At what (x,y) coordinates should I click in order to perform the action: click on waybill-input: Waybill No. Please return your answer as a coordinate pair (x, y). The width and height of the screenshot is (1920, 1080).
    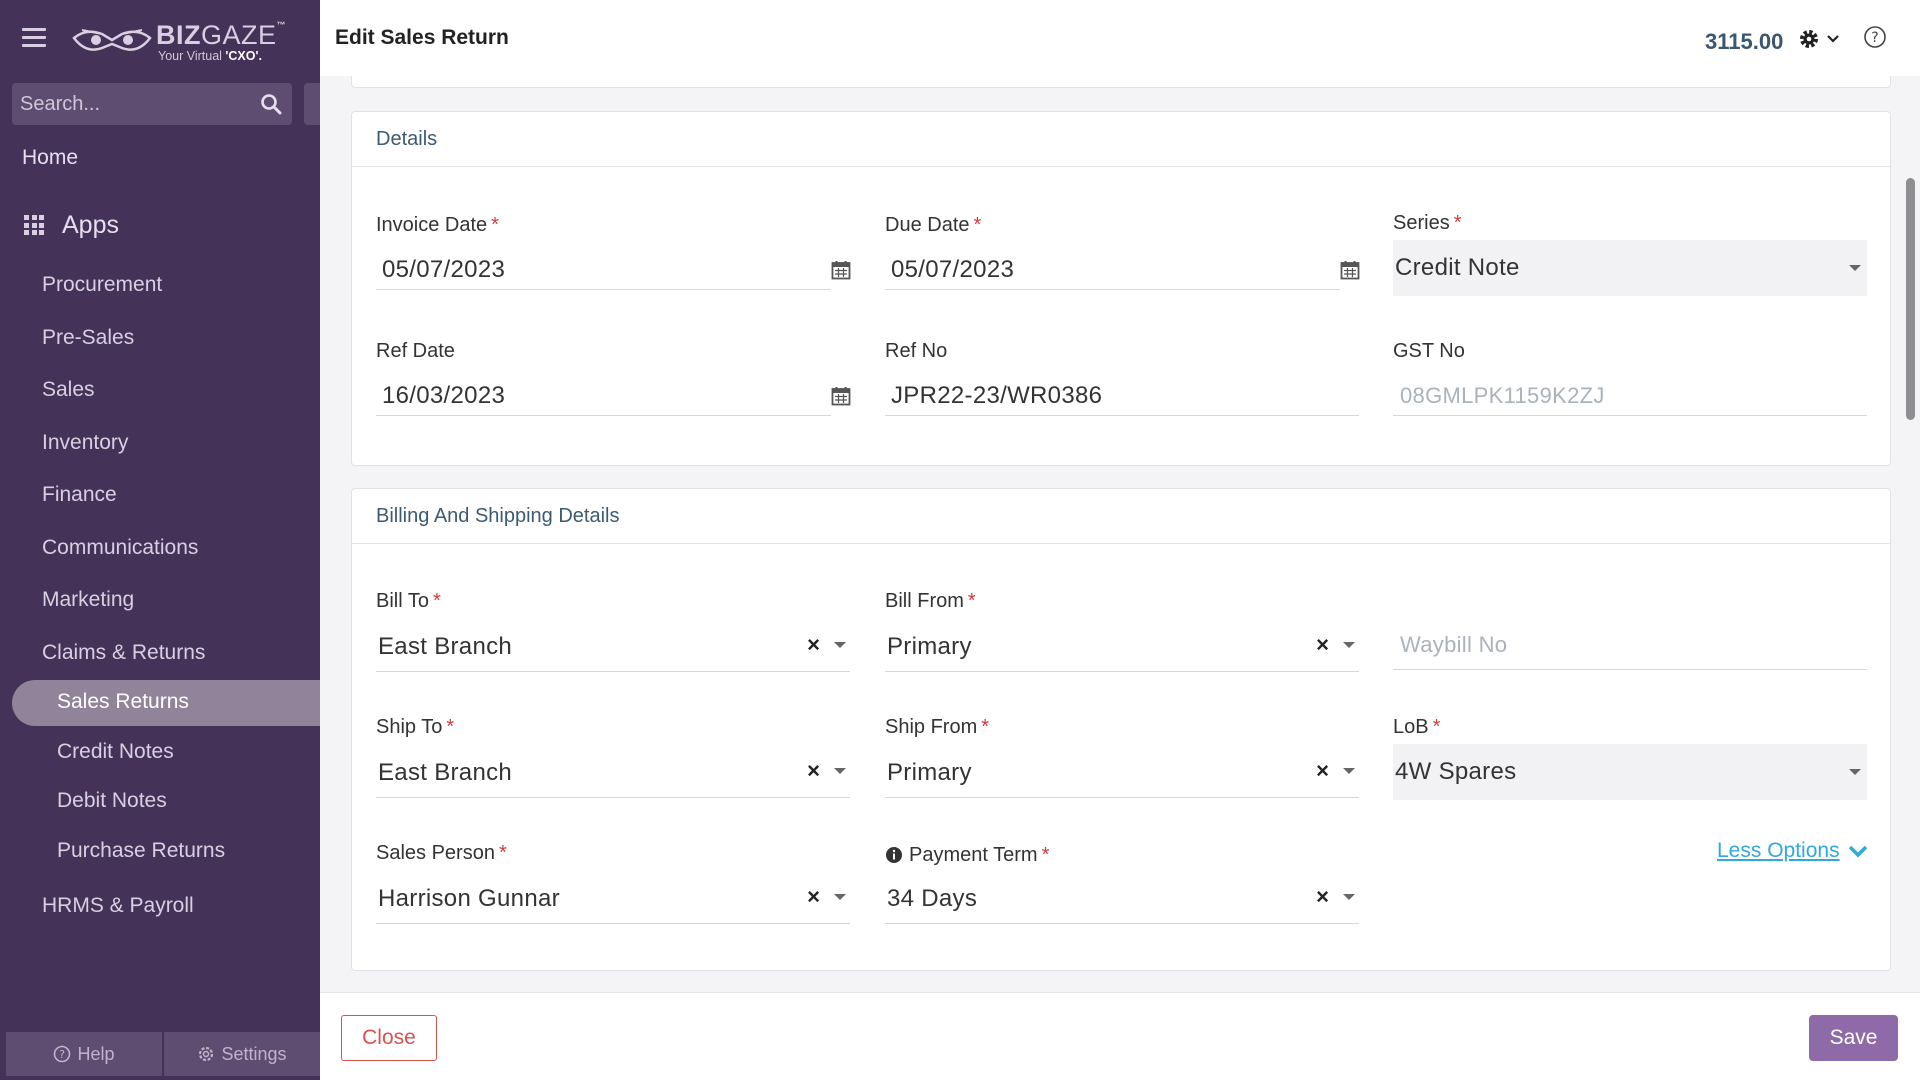
    Looking at the image, I should click on (1630, 645).